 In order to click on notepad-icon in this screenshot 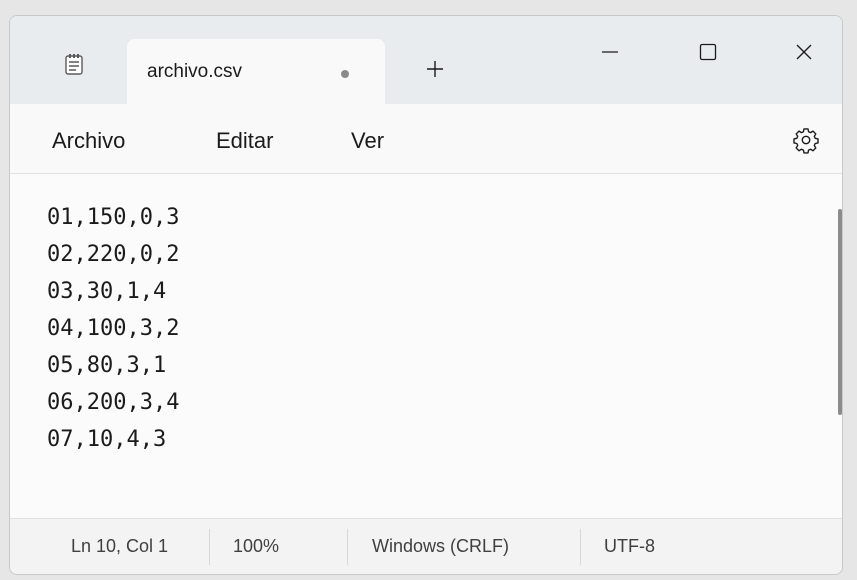, I will do `click(74, 64)`.